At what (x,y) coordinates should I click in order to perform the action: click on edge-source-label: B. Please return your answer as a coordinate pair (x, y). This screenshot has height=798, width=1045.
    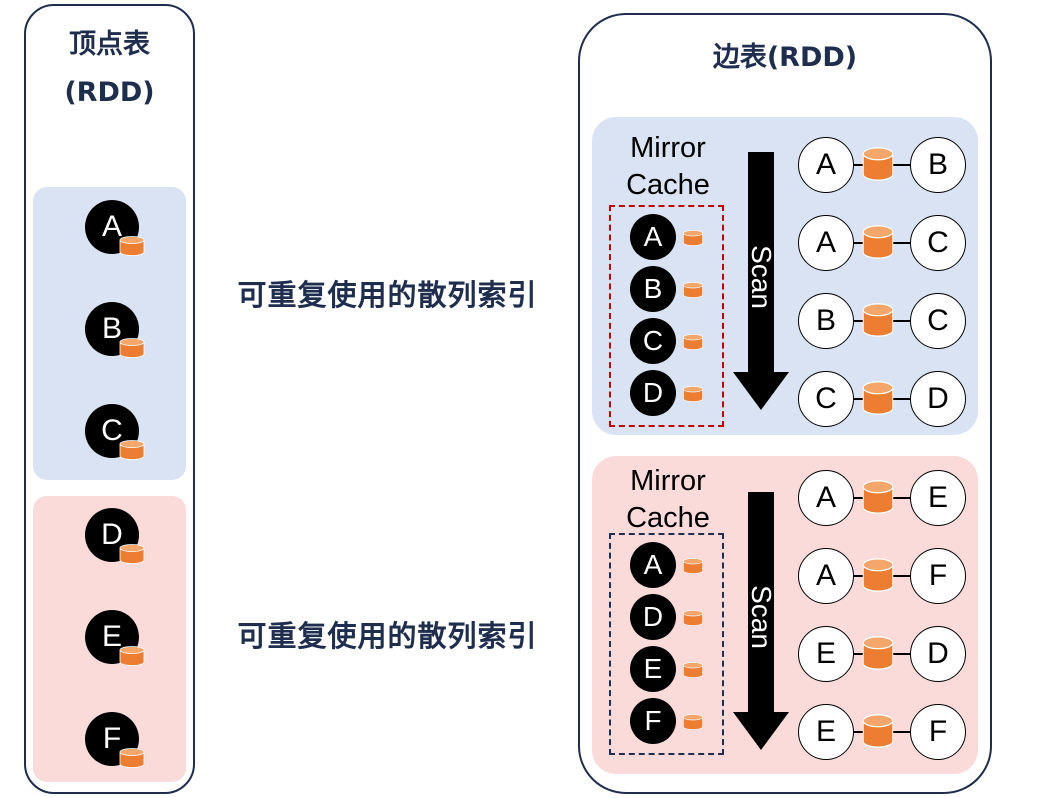
    Looking at the image, I should click on (825, 320).